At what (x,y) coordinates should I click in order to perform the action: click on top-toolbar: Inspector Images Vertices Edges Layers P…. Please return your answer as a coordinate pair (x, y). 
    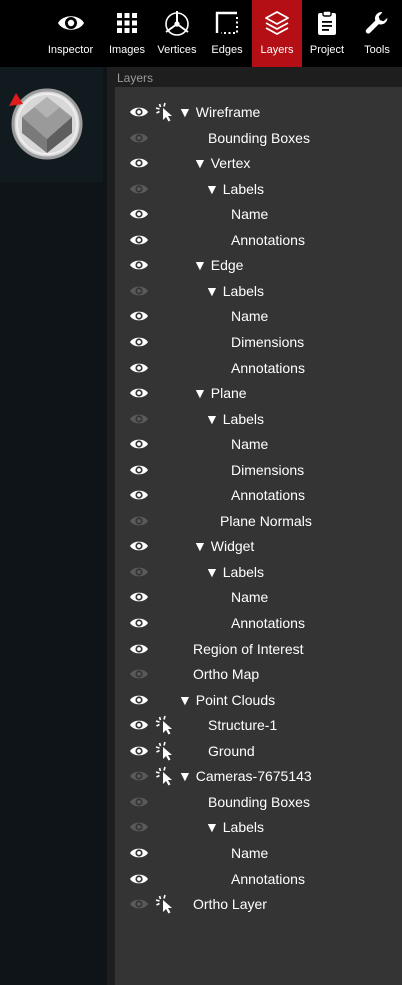
    Looking at the image, I should click on (201, 33).